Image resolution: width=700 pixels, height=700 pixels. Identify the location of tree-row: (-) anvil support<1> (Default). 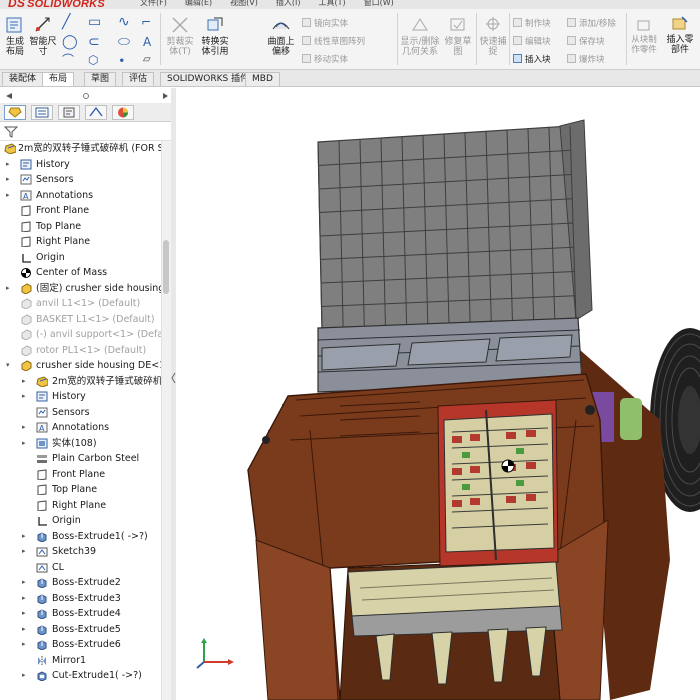
(85, 335).